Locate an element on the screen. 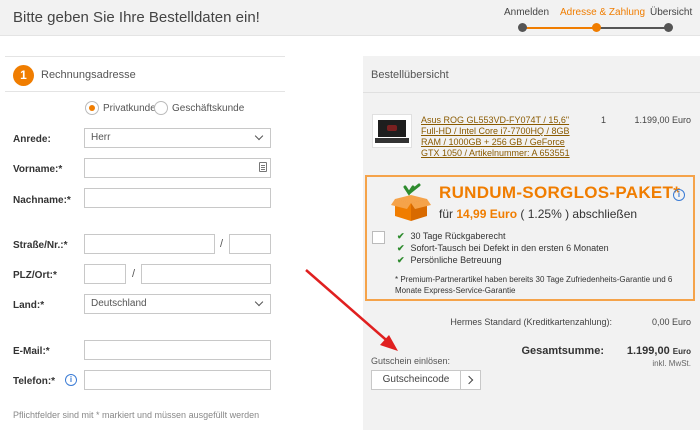 The width and height of the screenshot is (700, 430). total-amount: 1.199,00 Euro is located at coordinates (659, 351).